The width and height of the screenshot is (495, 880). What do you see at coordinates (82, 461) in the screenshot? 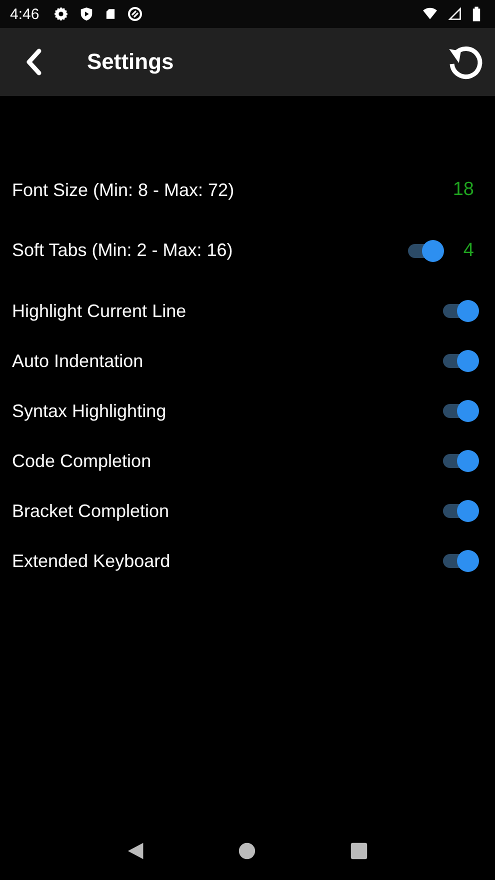
I see `setting-label: Code Completion` at bounding box center [82, 461].